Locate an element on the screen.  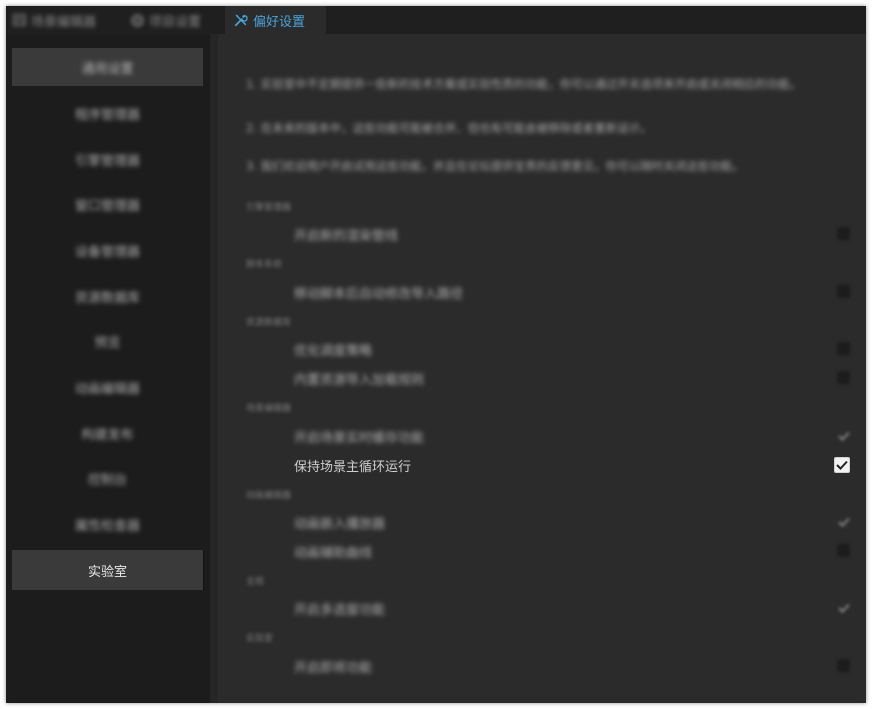
sidebar-item-inspector: 属性检查器 is located at coordinates (107, 524).